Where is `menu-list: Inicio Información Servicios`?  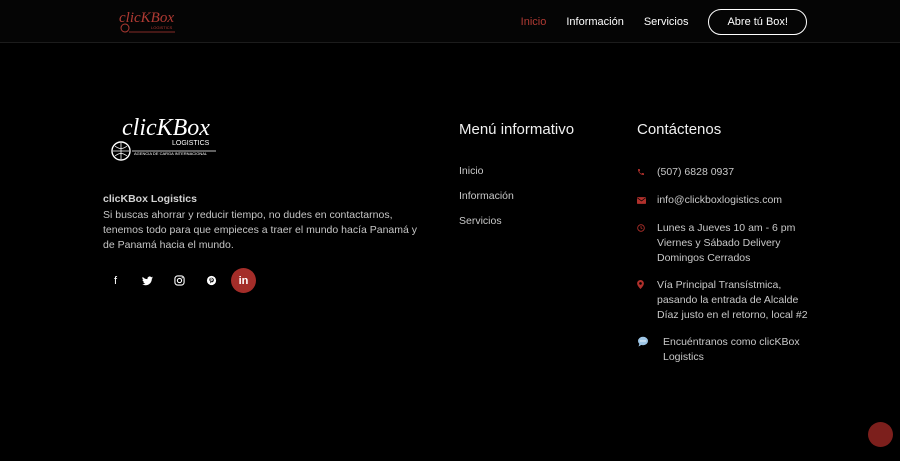
menu-list: Inicio Información Servicios is located at coordinates (516, 196).